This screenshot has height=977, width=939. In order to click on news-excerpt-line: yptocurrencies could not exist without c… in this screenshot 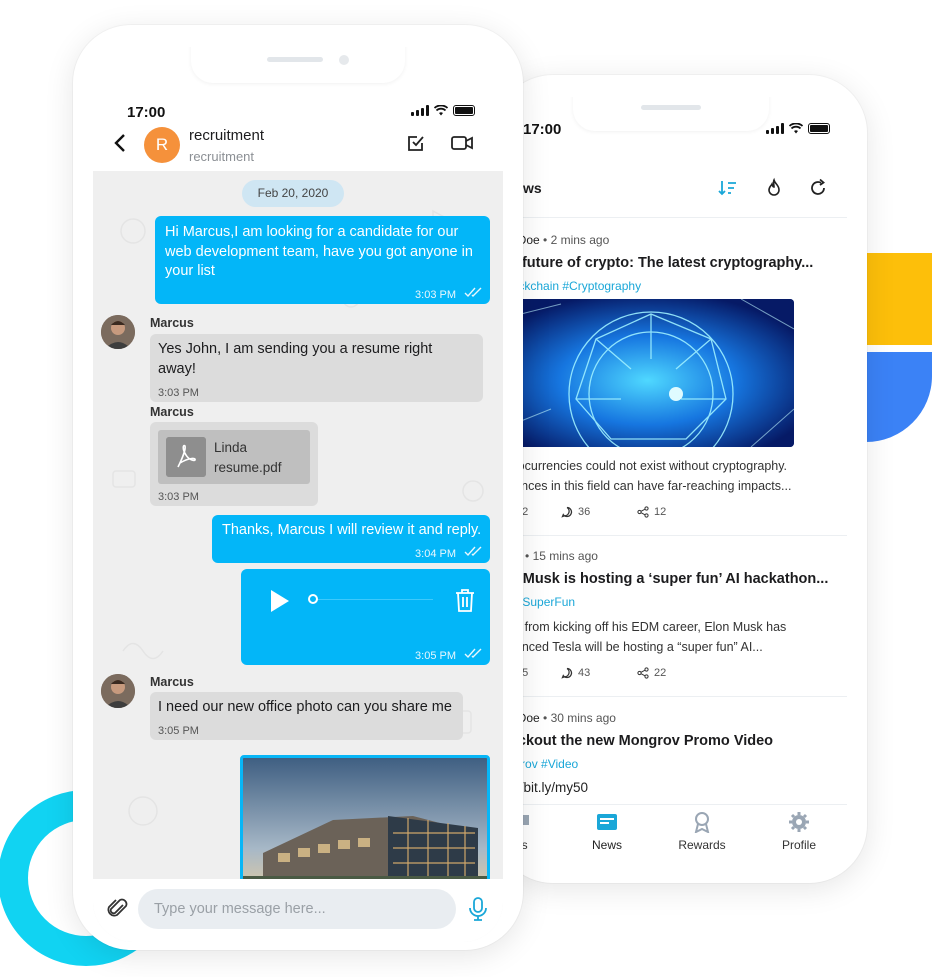, I will do `click(644, 466)`.